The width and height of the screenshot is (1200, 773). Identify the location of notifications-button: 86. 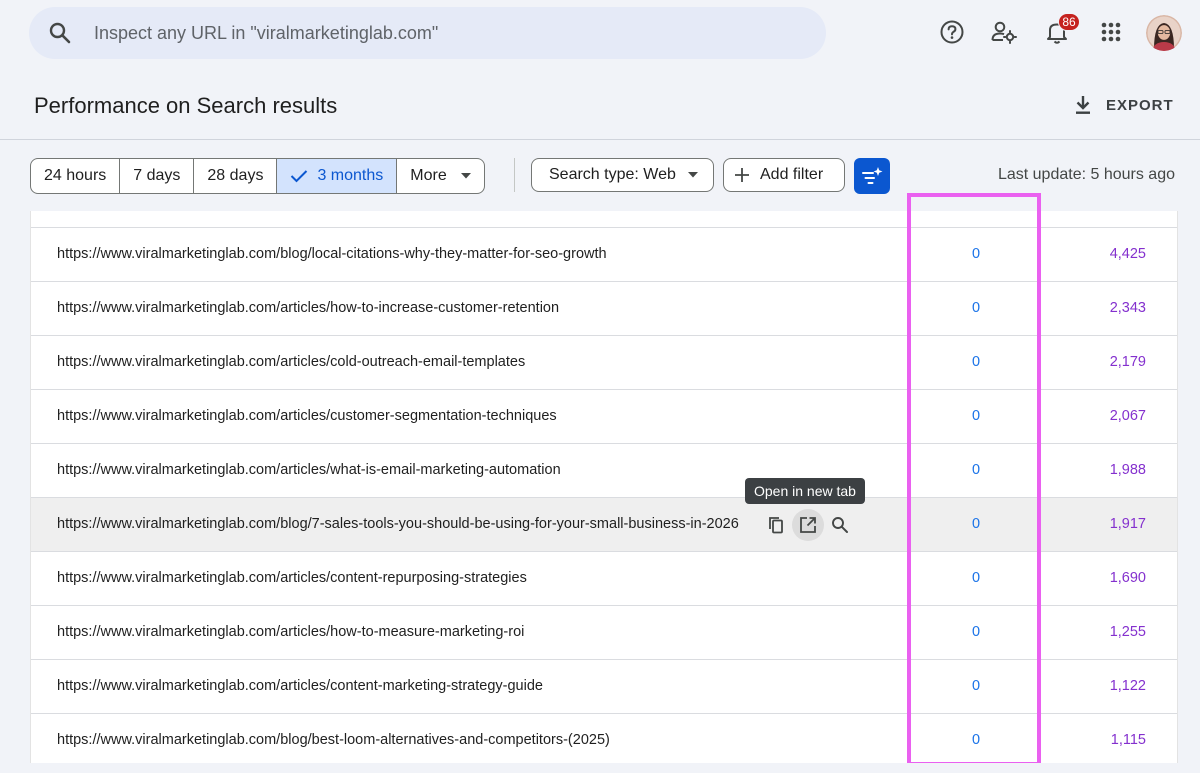
(1059, 31).